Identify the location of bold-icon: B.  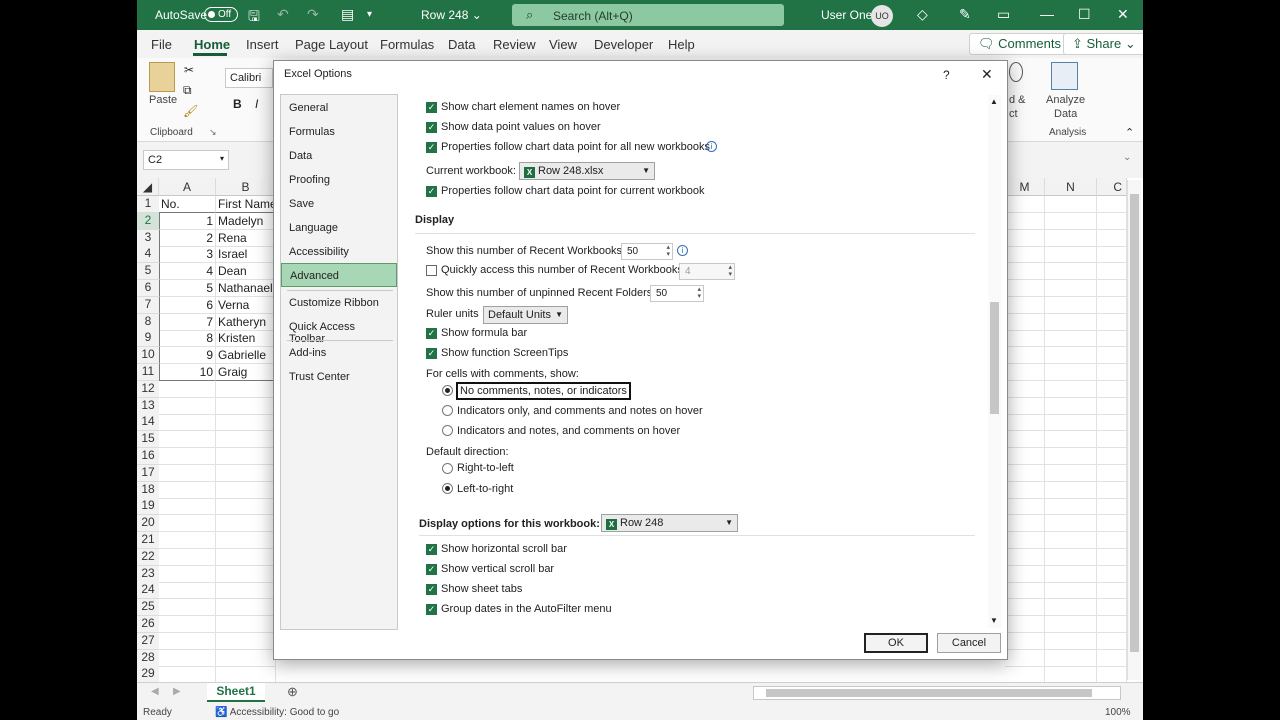
(237, 104).